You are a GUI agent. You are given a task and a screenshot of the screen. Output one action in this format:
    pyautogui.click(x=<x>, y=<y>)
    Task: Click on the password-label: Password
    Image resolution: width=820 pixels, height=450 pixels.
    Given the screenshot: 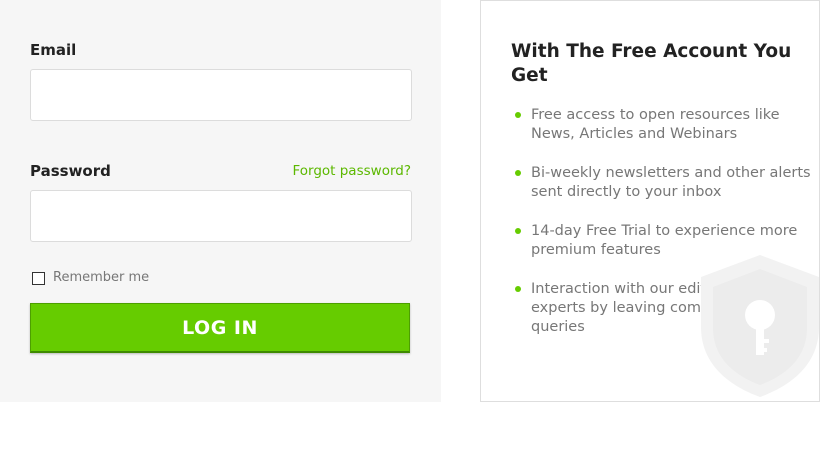 What is the action you would take?
    pyautogui.click(x=70, y=171)
    